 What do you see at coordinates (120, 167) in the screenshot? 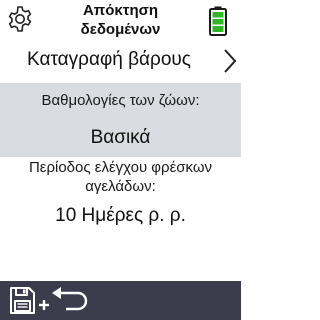
I see `fresh-cow-period-label-line-1: Περίοδος ελέγχου φρέσκων` at bounding box center [120, 167].